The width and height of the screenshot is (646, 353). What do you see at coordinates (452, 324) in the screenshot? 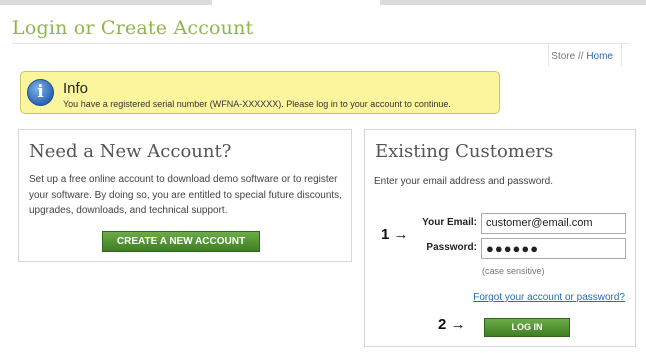
I see `step-2-arrow-annotation: 2 →` at bounding box center [452, 324].